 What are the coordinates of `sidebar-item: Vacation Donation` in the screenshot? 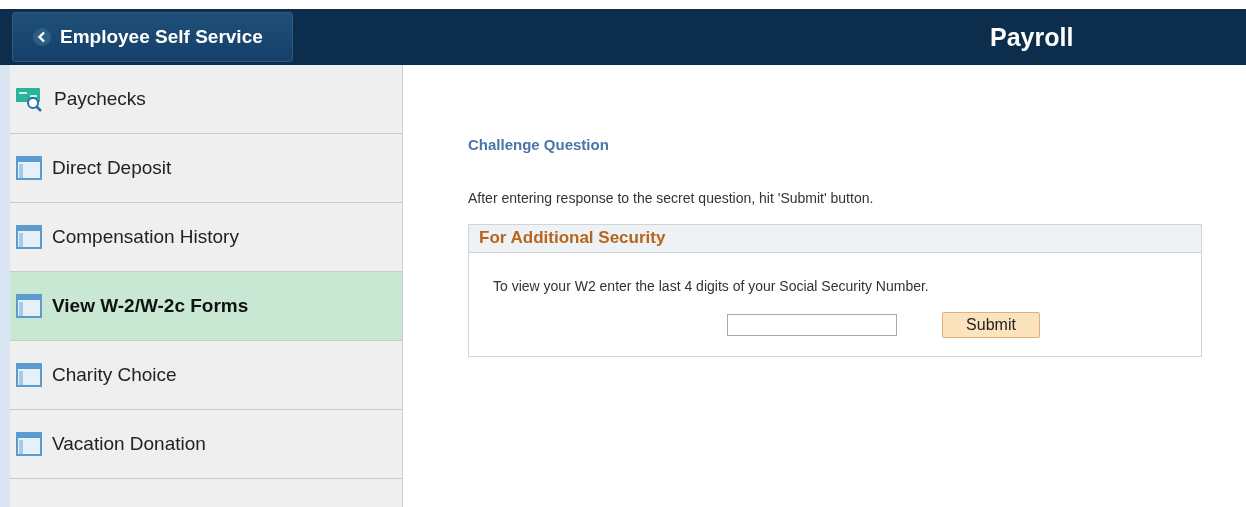 It's located at (206, 444).